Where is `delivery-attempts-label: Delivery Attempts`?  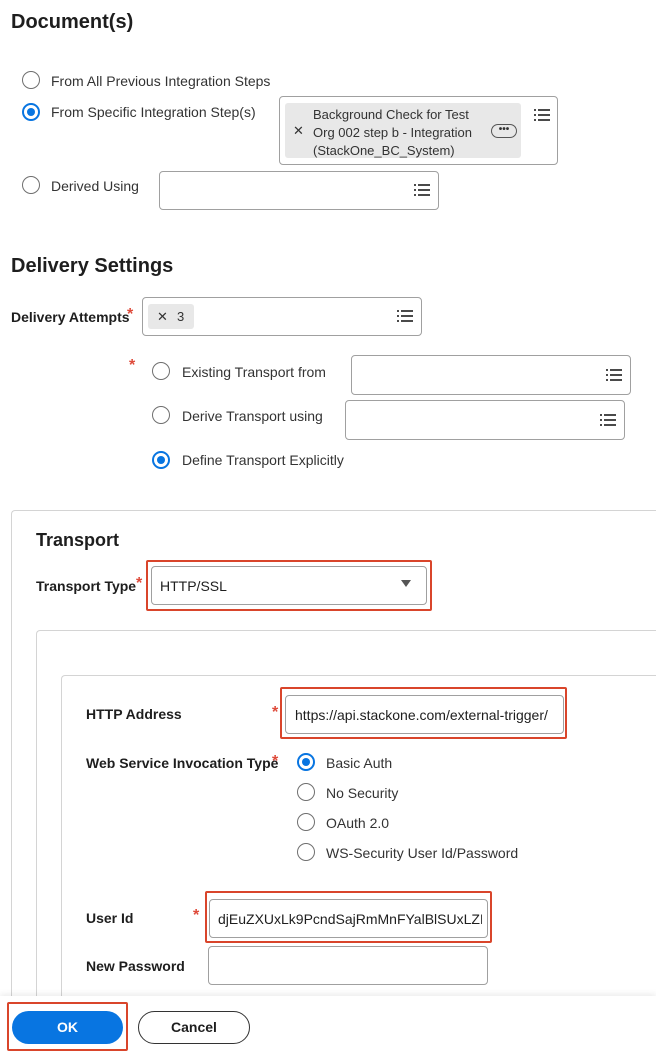 delivery-attempts-label: Delivery Attempts is located at coordinates (70, 317).